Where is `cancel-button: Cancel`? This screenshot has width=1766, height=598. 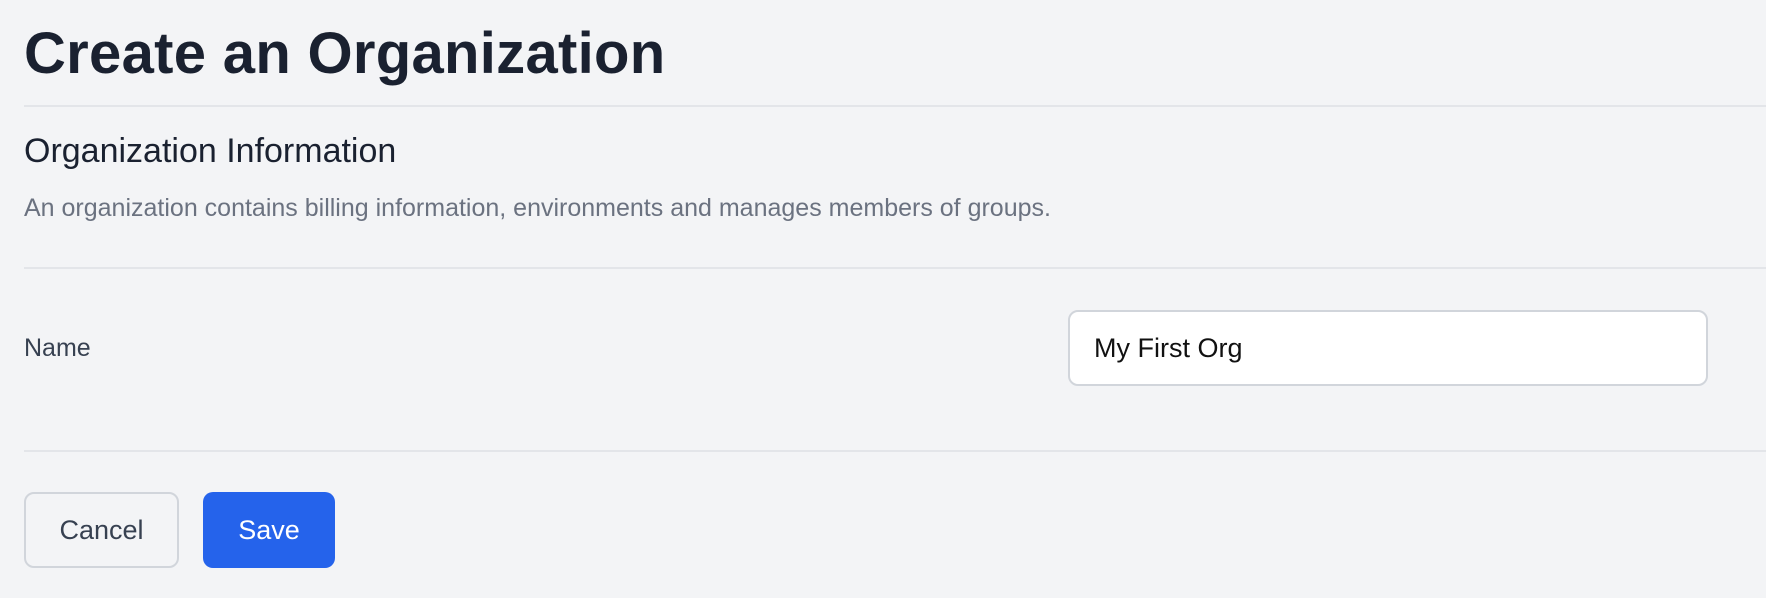 cancel-button: Cancel is located at coordinates (101, 530).